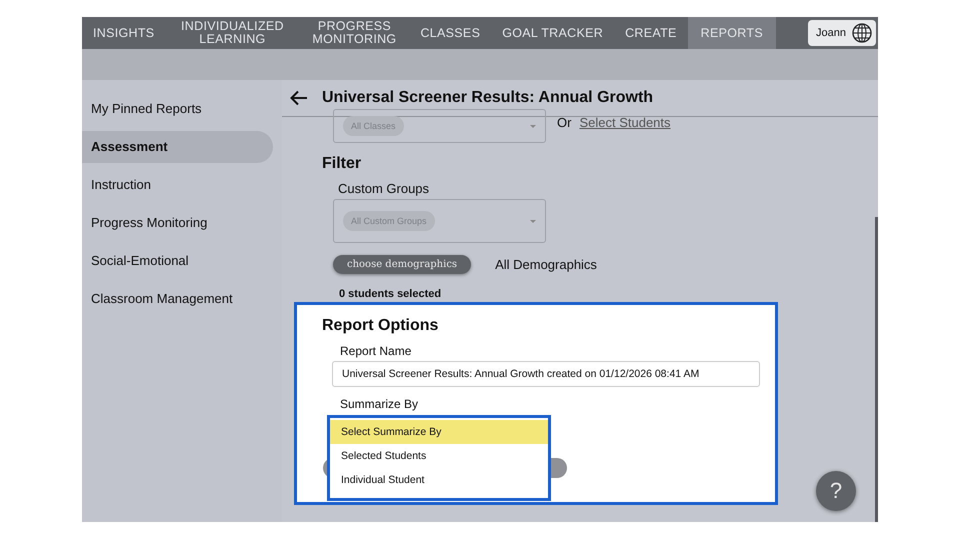  What do you see at coordinates (342, 164) in the screenshot?
I see `filter-heading: Filter` at bounding box center [342, 164].